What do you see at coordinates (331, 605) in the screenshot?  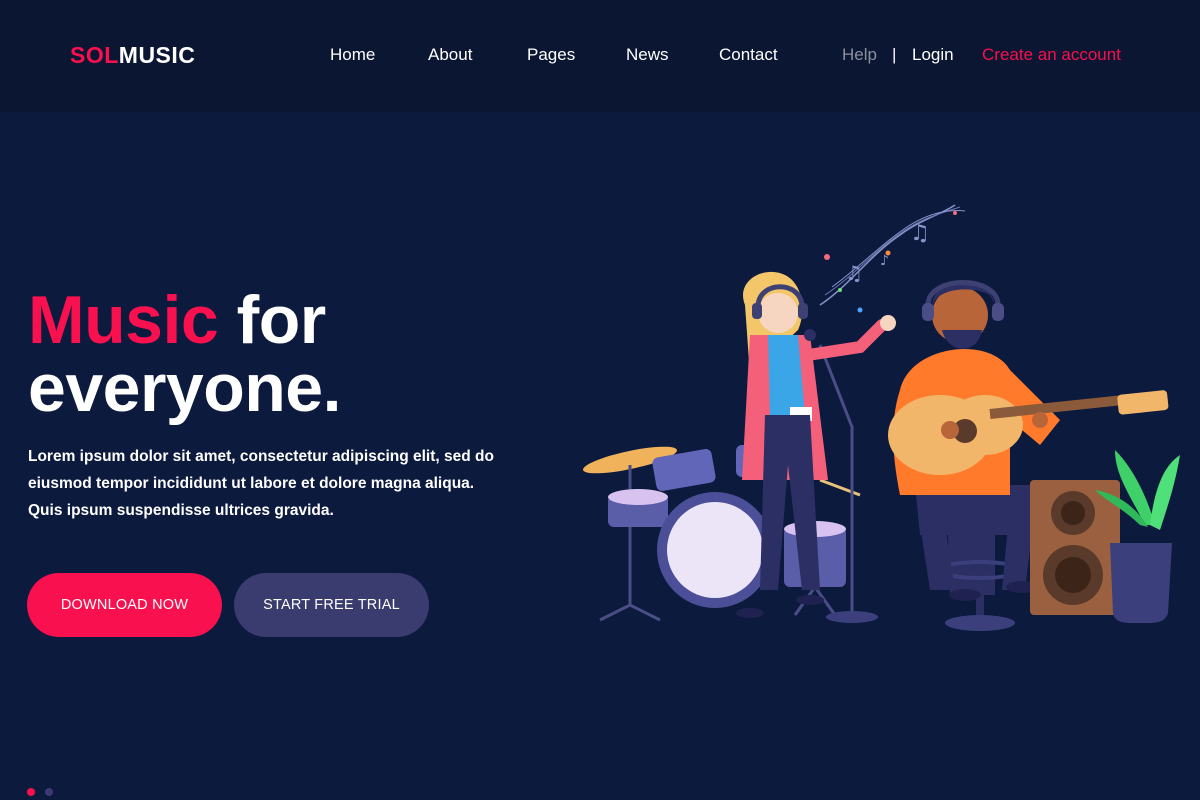 I see `start-free-trial-button: START FREE TRIAL` at bounding box center [331, 605].